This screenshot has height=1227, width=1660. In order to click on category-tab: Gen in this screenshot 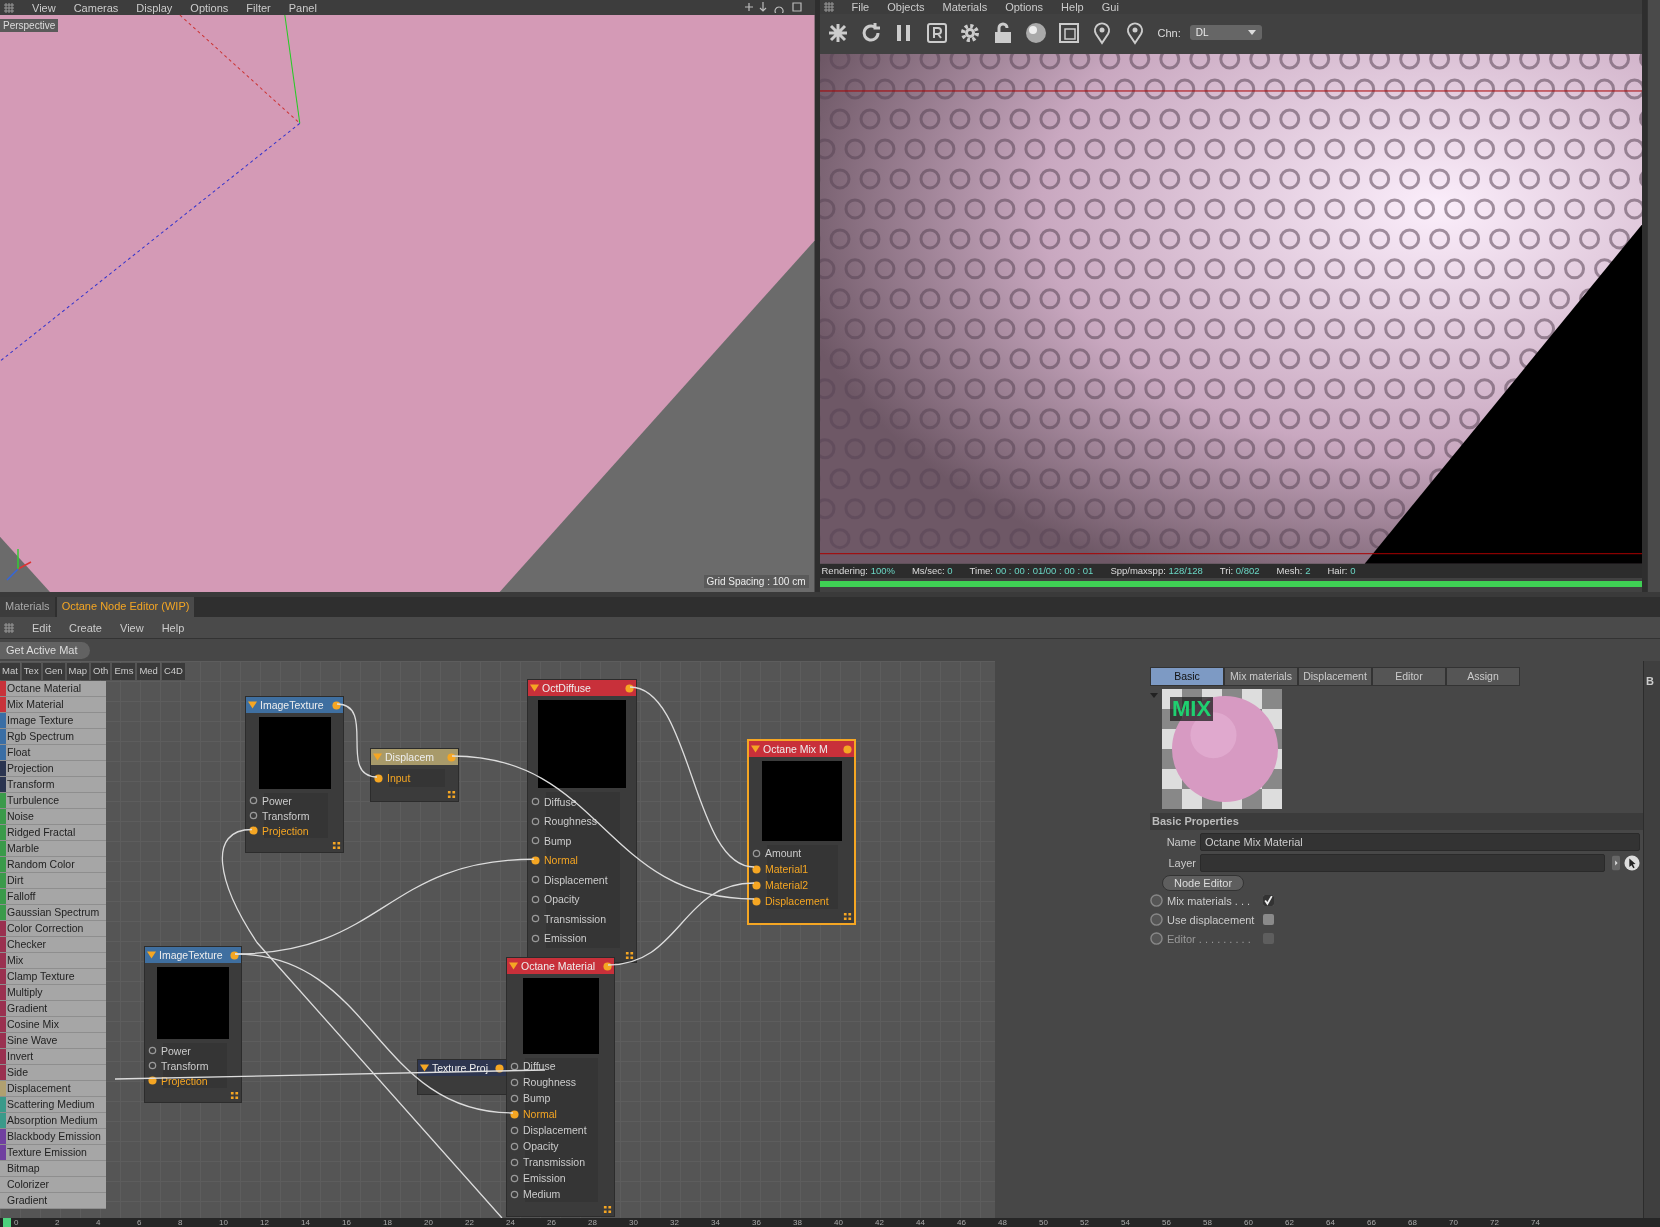, I will do `click(53, 671)`.